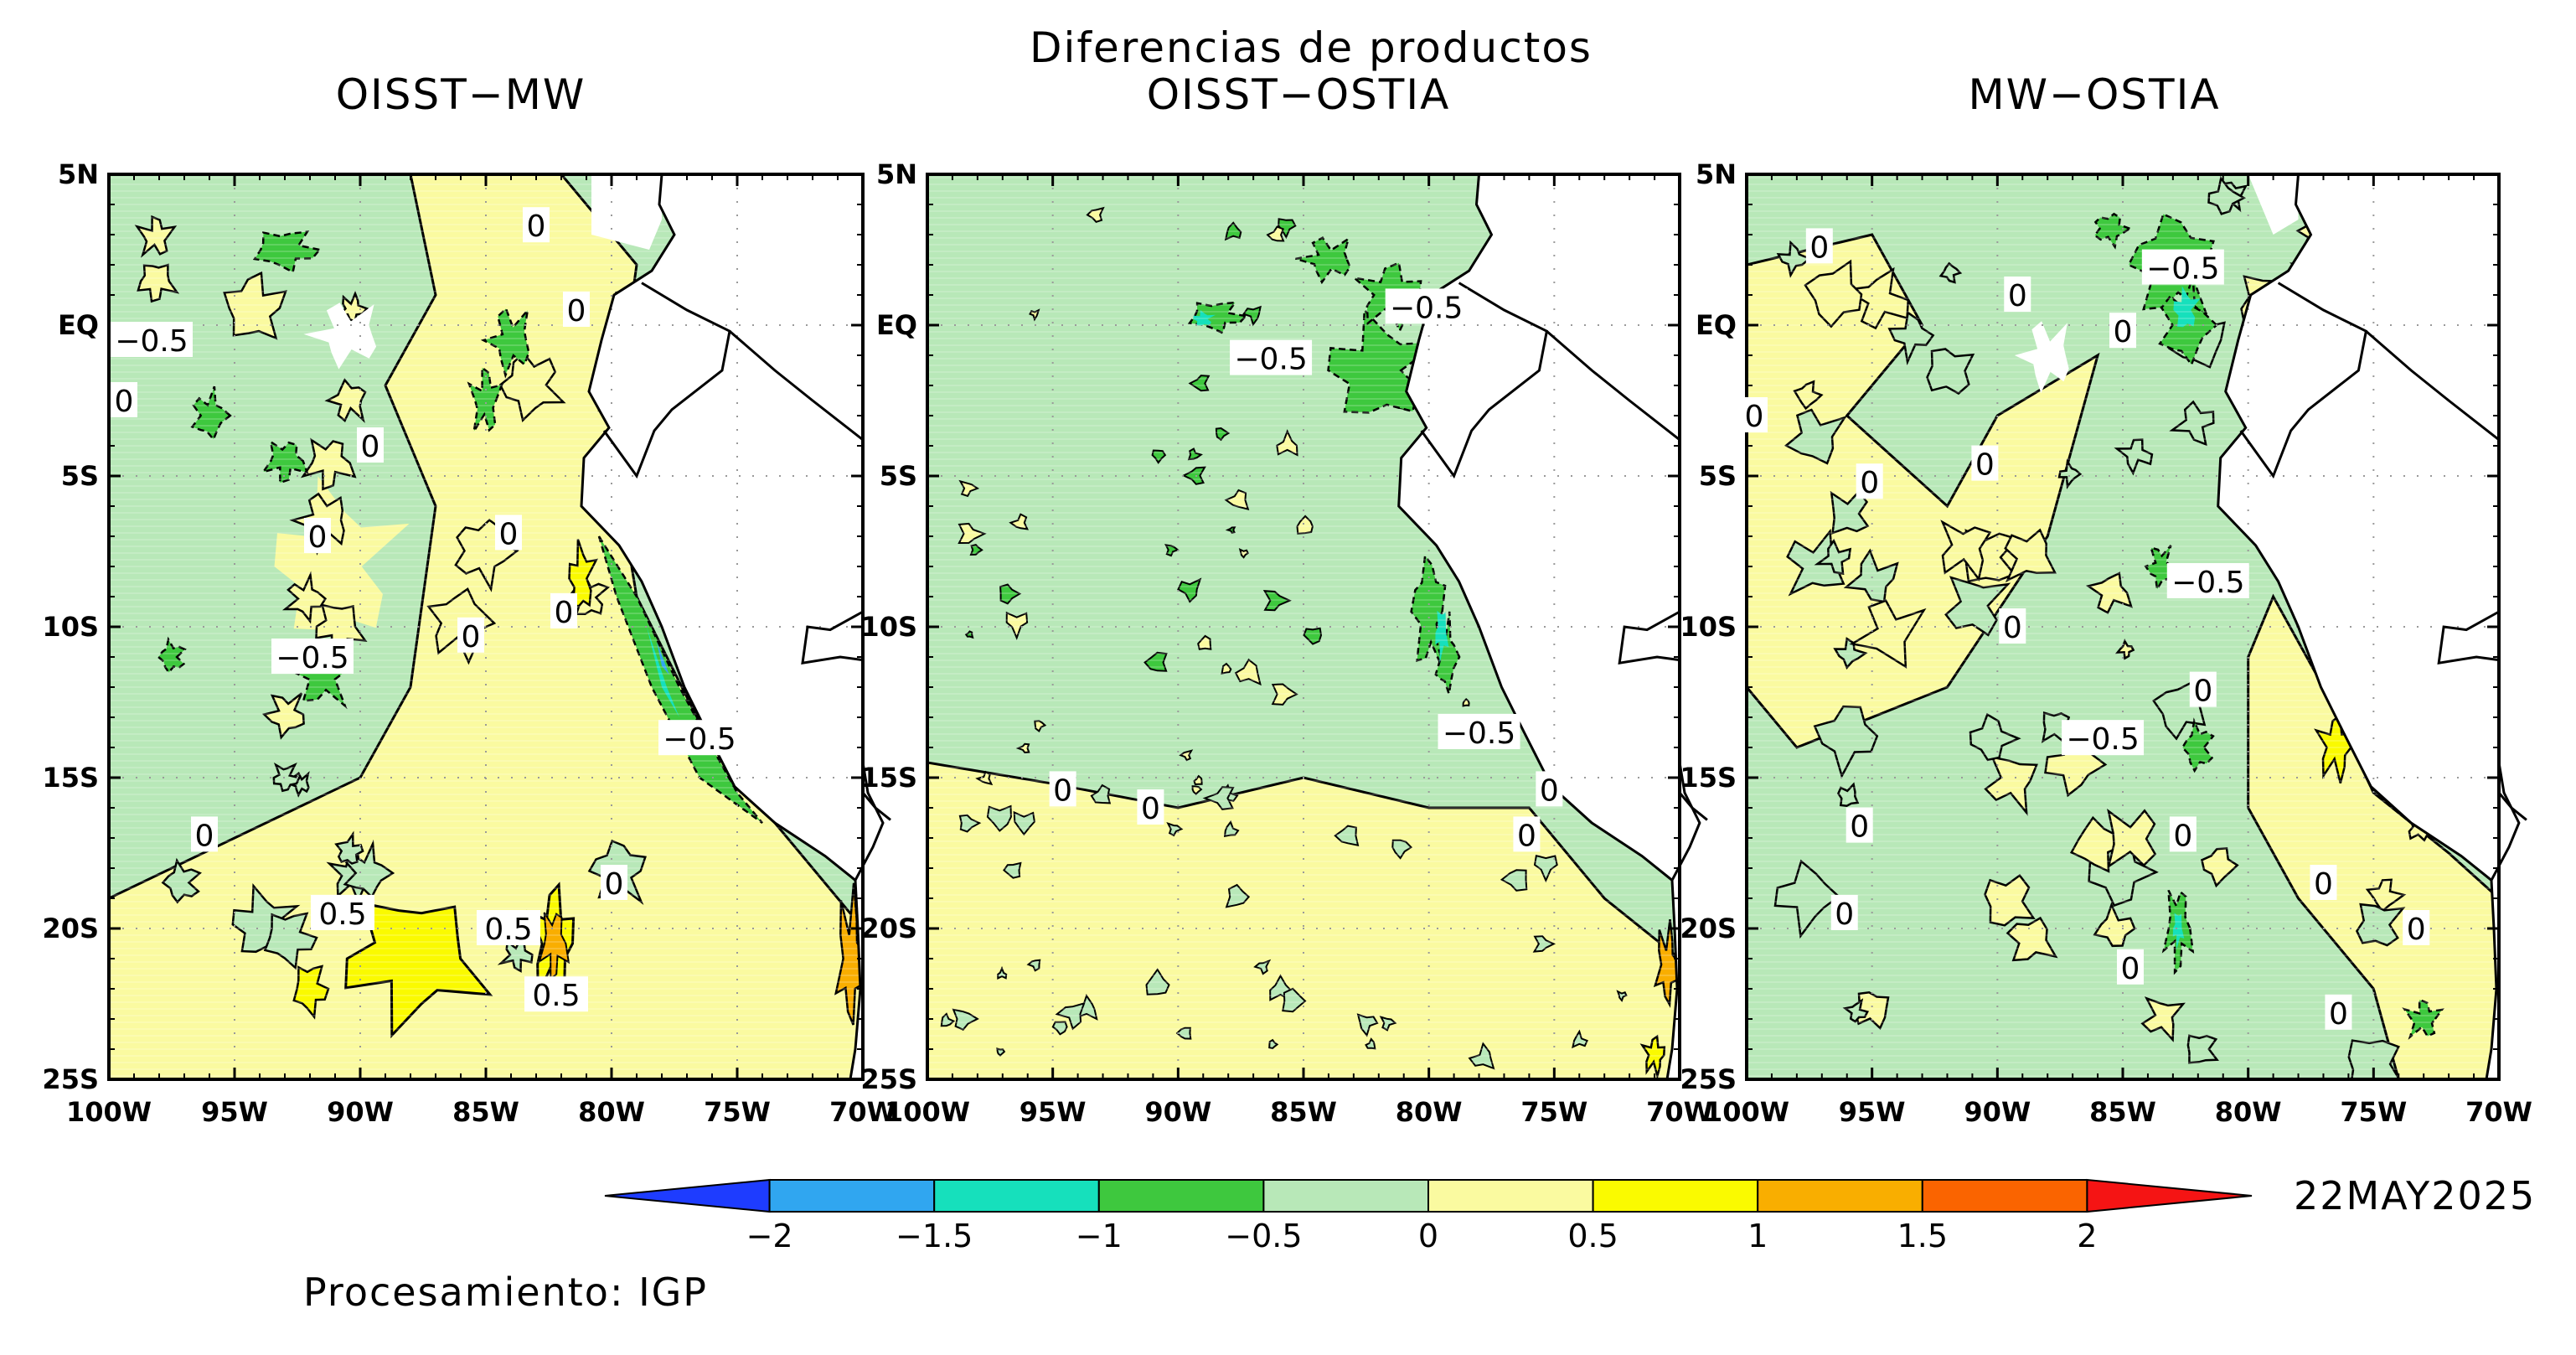 The width and height of the screenshot is (2576, 1355). Describe the element at coordinates (888, 778) in the screenshot. I see `lat-tick-label: 15S` at that location.